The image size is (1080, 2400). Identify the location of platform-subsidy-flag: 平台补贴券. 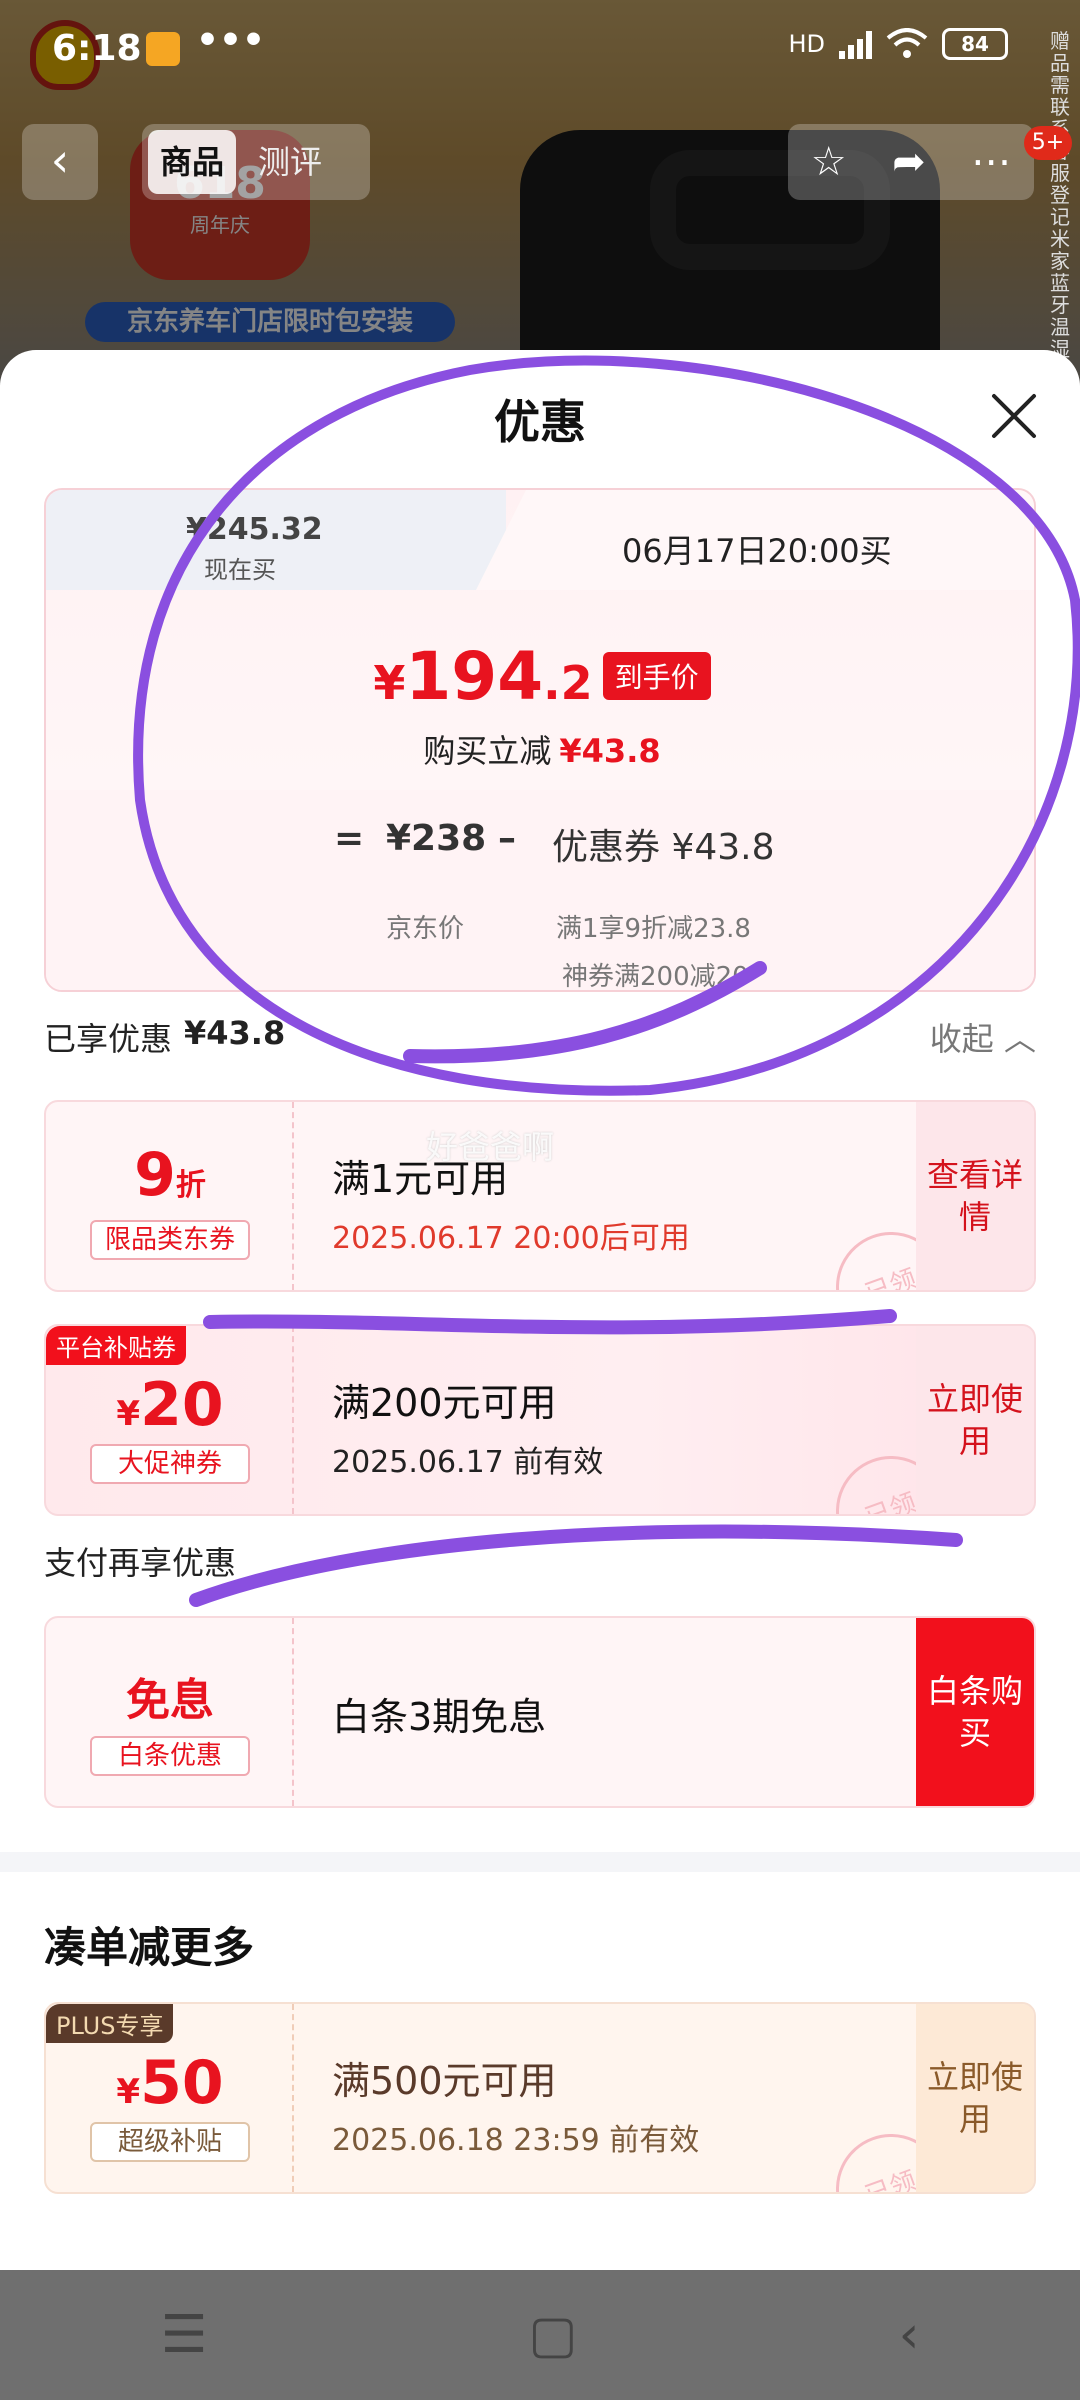
(116, 1345).